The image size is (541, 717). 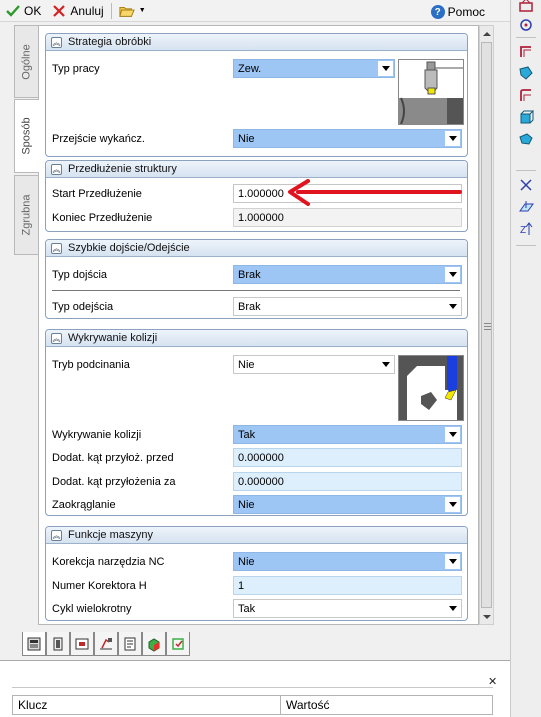 I want to click on multi-cycle-label: Cykl wielokrotny, so click(x=92, y=609).